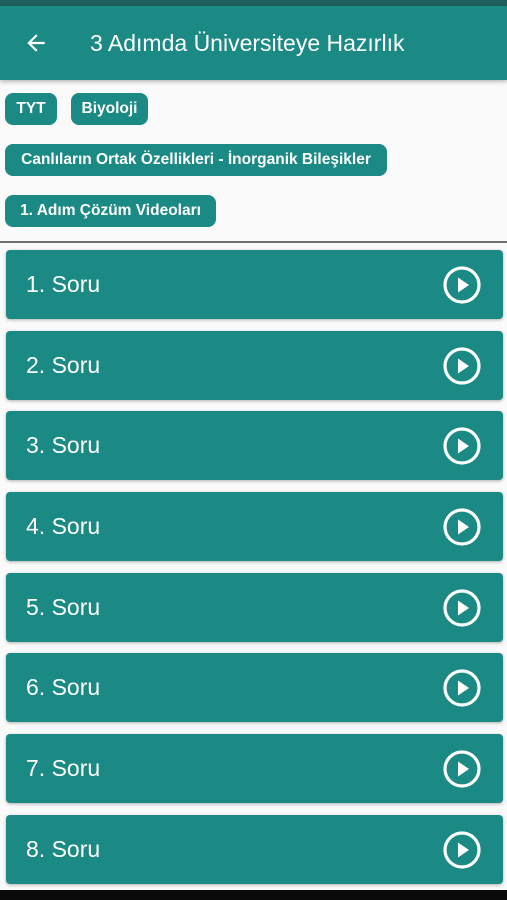 The height and width of the screenshot is (900, 507). Describe the element at coordinates (63, 526) in the screenshot. I see `question-label: 4. Soru` at that location.